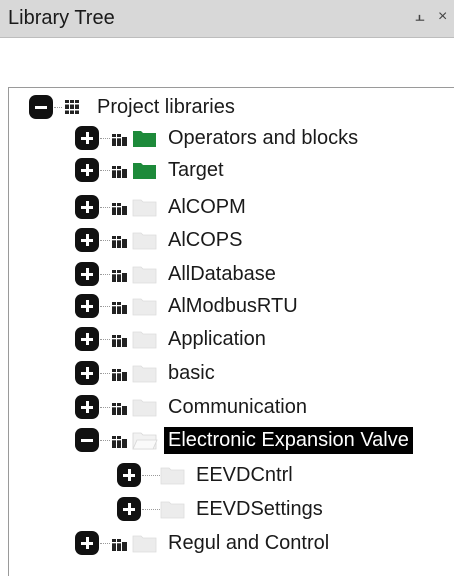 This screenshot has height=576, width=454. What do you see at coordinates (207, 206) in the screenshot?
I see `tree-item-label: AlCOPM` at bounding box center [207, 206].